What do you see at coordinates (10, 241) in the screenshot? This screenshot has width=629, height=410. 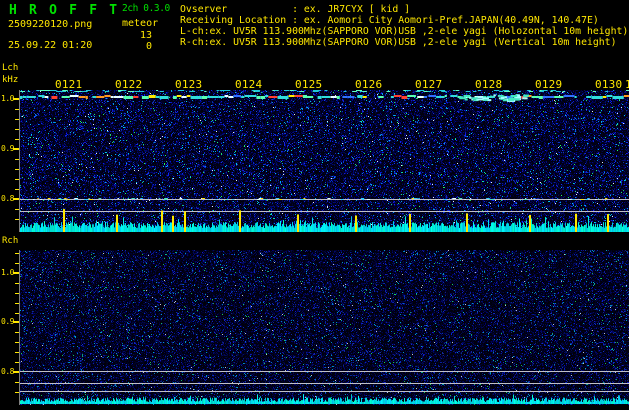 I see `rch-channel-label: Rch` at bounding box center [10, 241].